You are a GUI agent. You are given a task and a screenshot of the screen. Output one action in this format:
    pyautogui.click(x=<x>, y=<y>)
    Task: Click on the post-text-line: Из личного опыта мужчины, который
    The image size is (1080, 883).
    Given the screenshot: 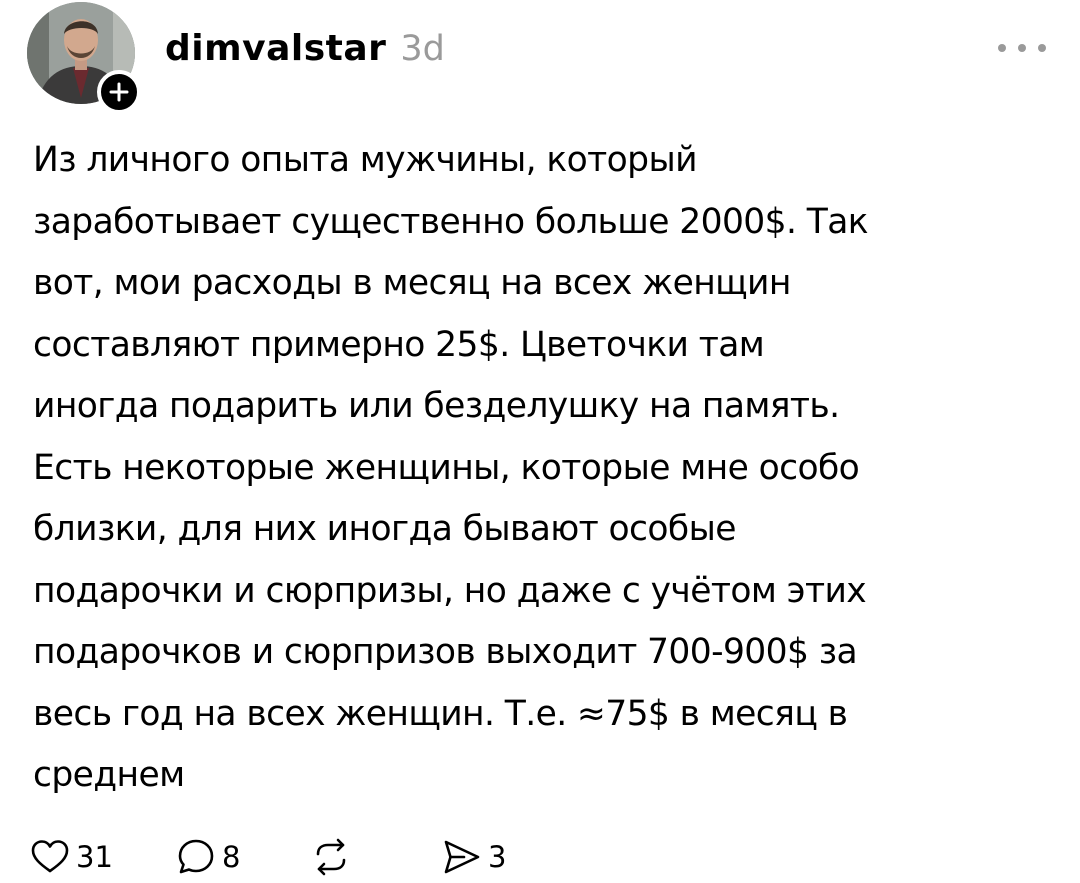 What is the action you would take?
    pyautogui.click(x=365, y=160)
    